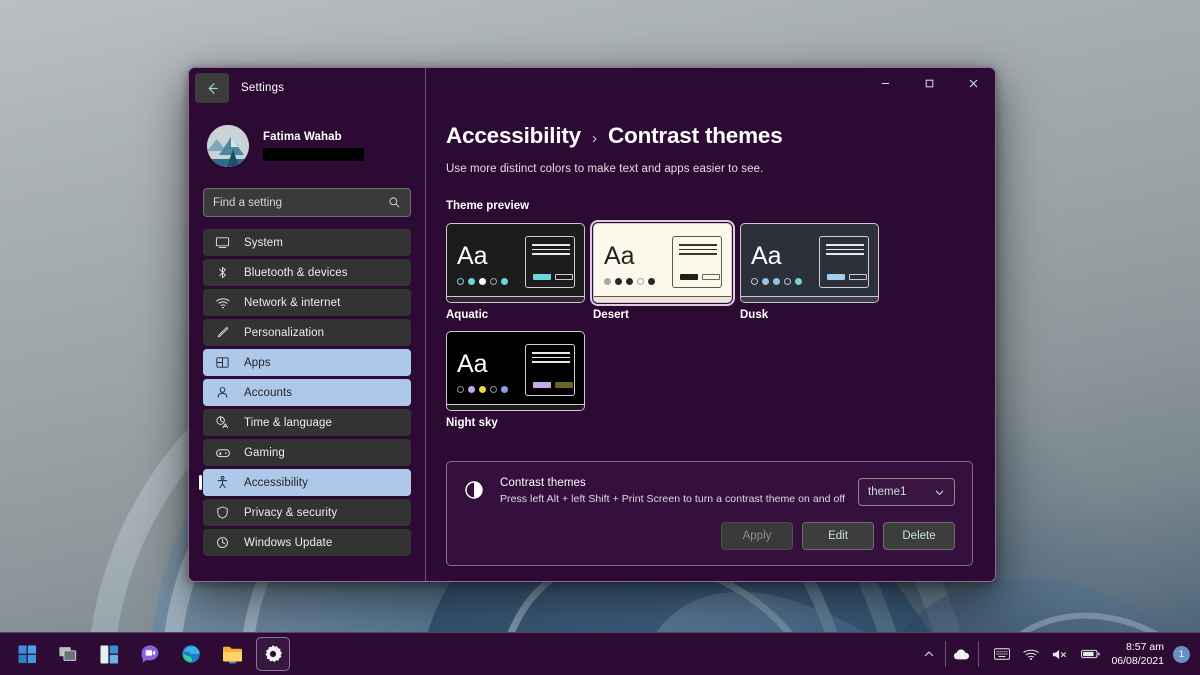  Describe the element at coordinates (1142, 654) in the screenshot. I see `tray-clock: 8:57 am 06/08/2021` at that location.